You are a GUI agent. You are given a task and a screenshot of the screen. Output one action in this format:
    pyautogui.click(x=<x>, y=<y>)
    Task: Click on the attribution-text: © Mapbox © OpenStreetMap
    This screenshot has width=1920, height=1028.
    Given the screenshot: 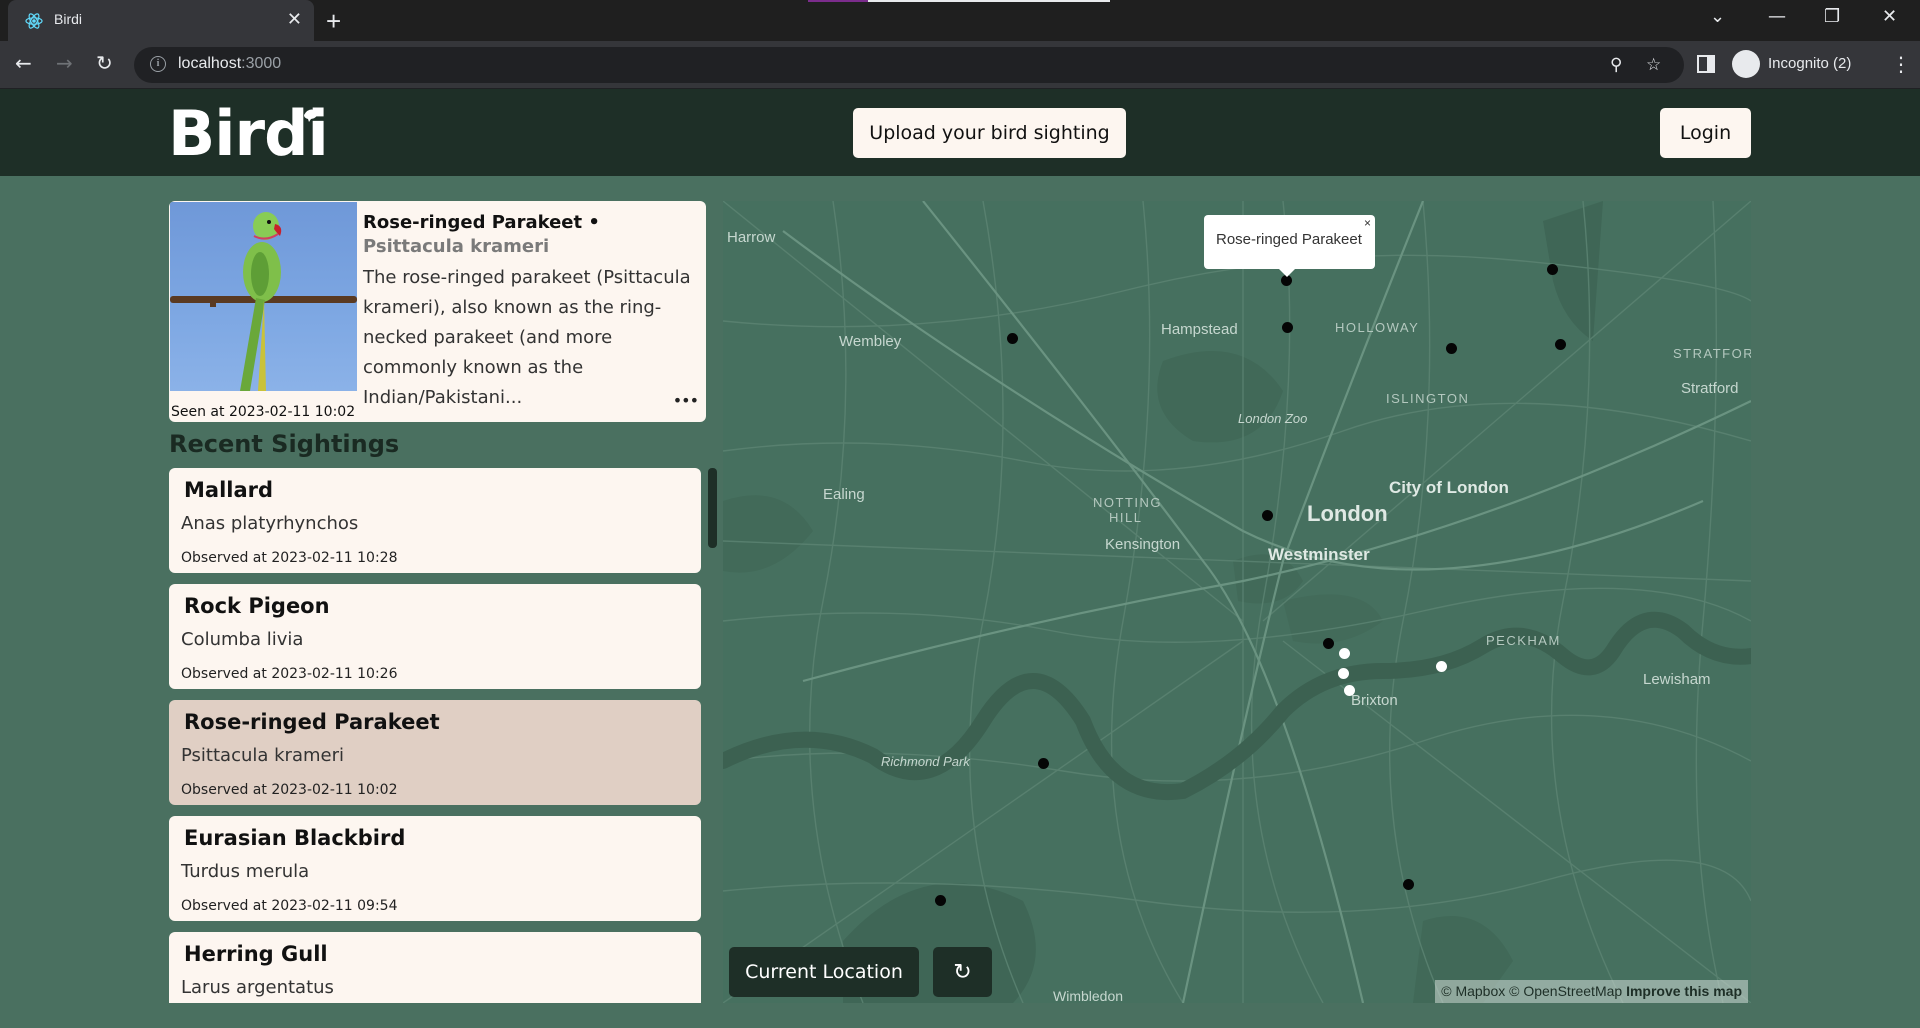 What is the action you would take?
    pyautogui.click(x=1531, y=991)
    